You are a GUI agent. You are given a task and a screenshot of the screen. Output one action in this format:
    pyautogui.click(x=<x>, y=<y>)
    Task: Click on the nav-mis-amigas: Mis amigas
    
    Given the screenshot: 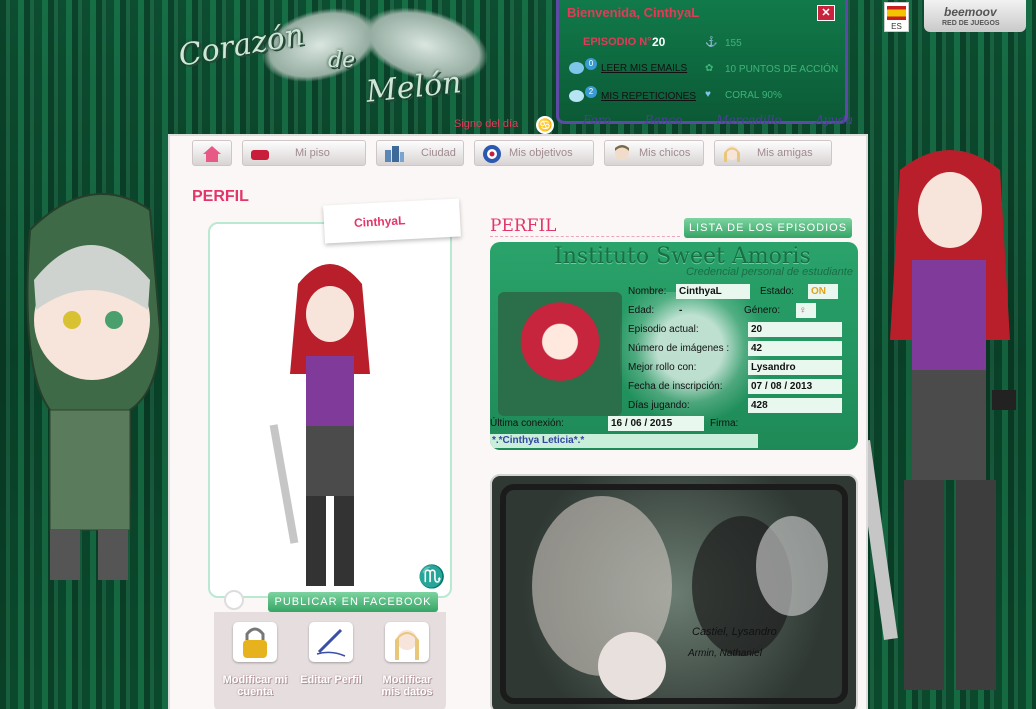 What is the action you would take?
    pyautogui.click(x=773, y=153)
    